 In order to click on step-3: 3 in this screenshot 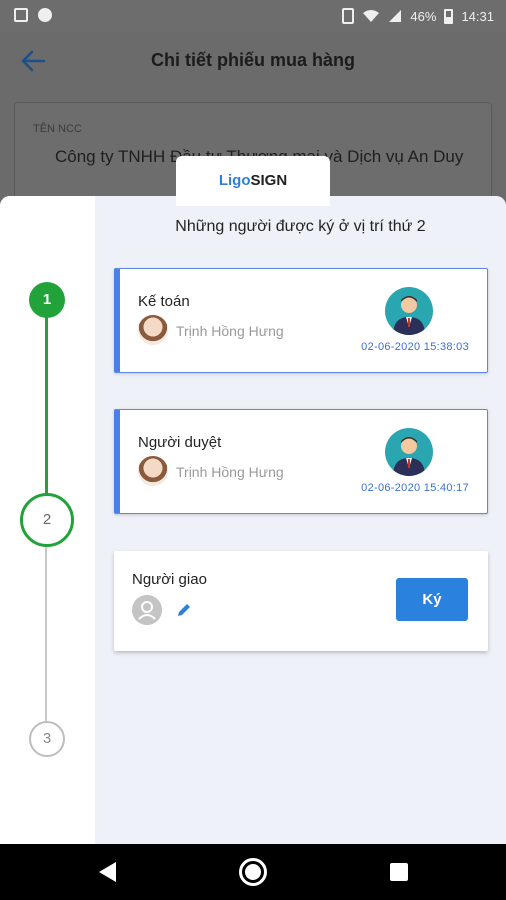, I will do `click(47, 739)`.